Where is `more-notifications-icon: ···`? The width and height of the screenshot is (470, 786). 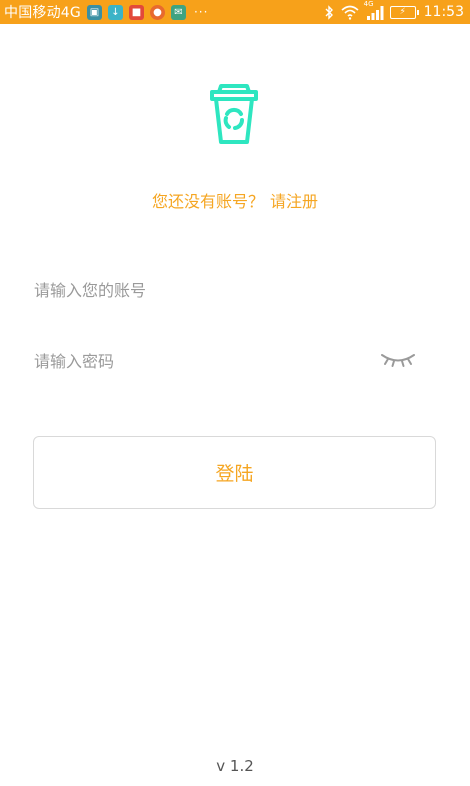
more-notifications-icon: ··· is located at coordinates (201, 12).